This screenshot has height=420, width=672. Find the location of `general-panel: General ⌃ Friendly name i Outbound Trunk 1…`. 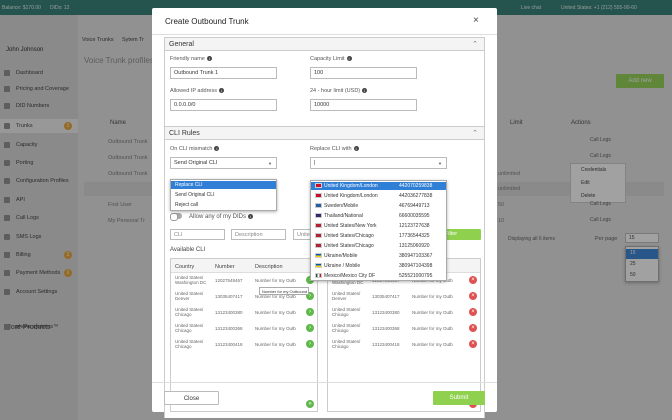

general-panel: General ⌃ Friendly name i Outbound Trunk 1… is located at coordinates (324, 82).